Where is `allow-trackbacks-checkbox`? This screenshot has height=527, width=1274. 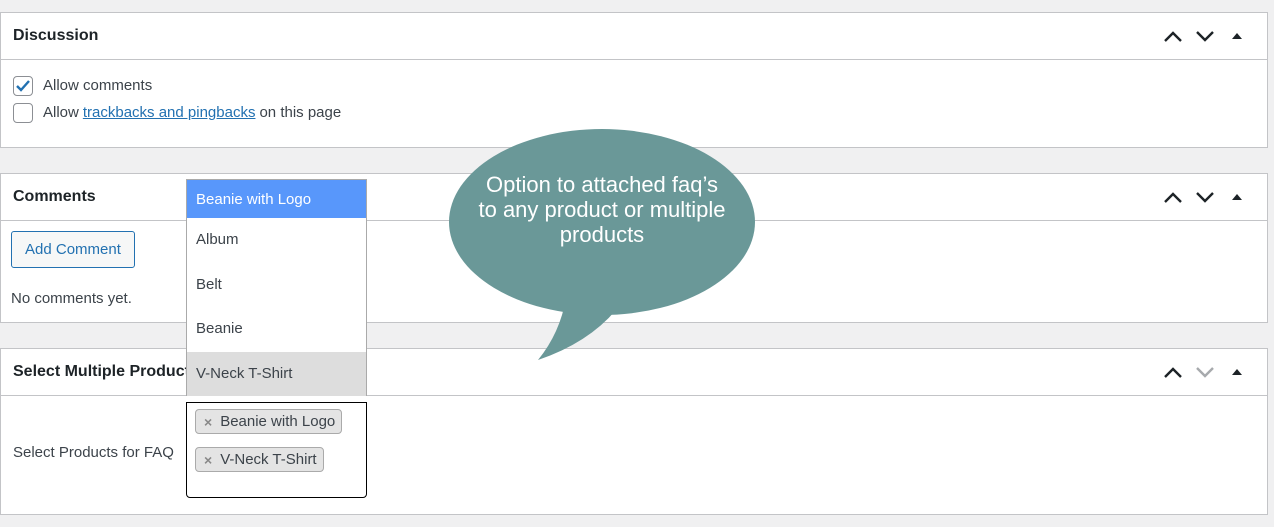
allow-trackbacks-checkbox is located at coordinates (23, 112).